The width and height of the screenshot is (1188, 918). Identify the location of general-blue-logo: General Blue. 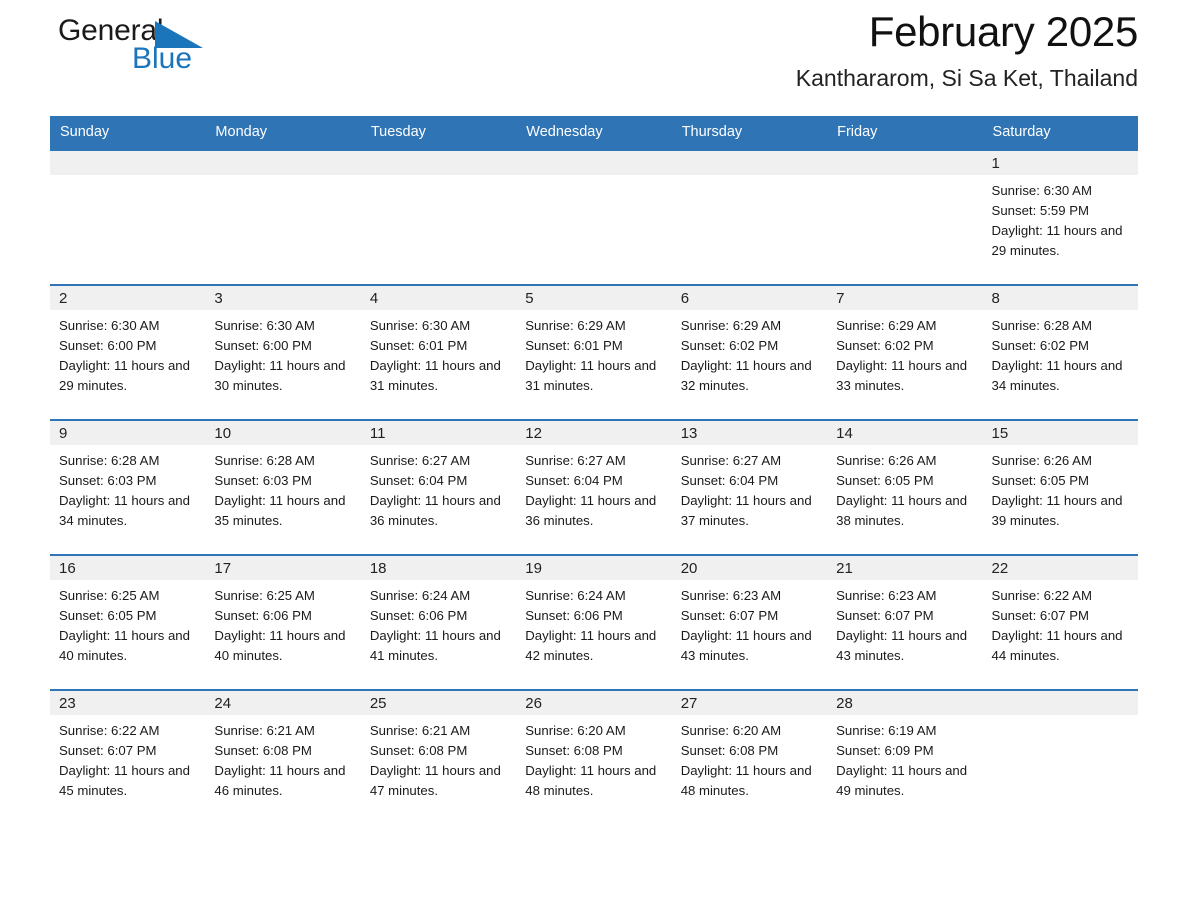
(133, 48).